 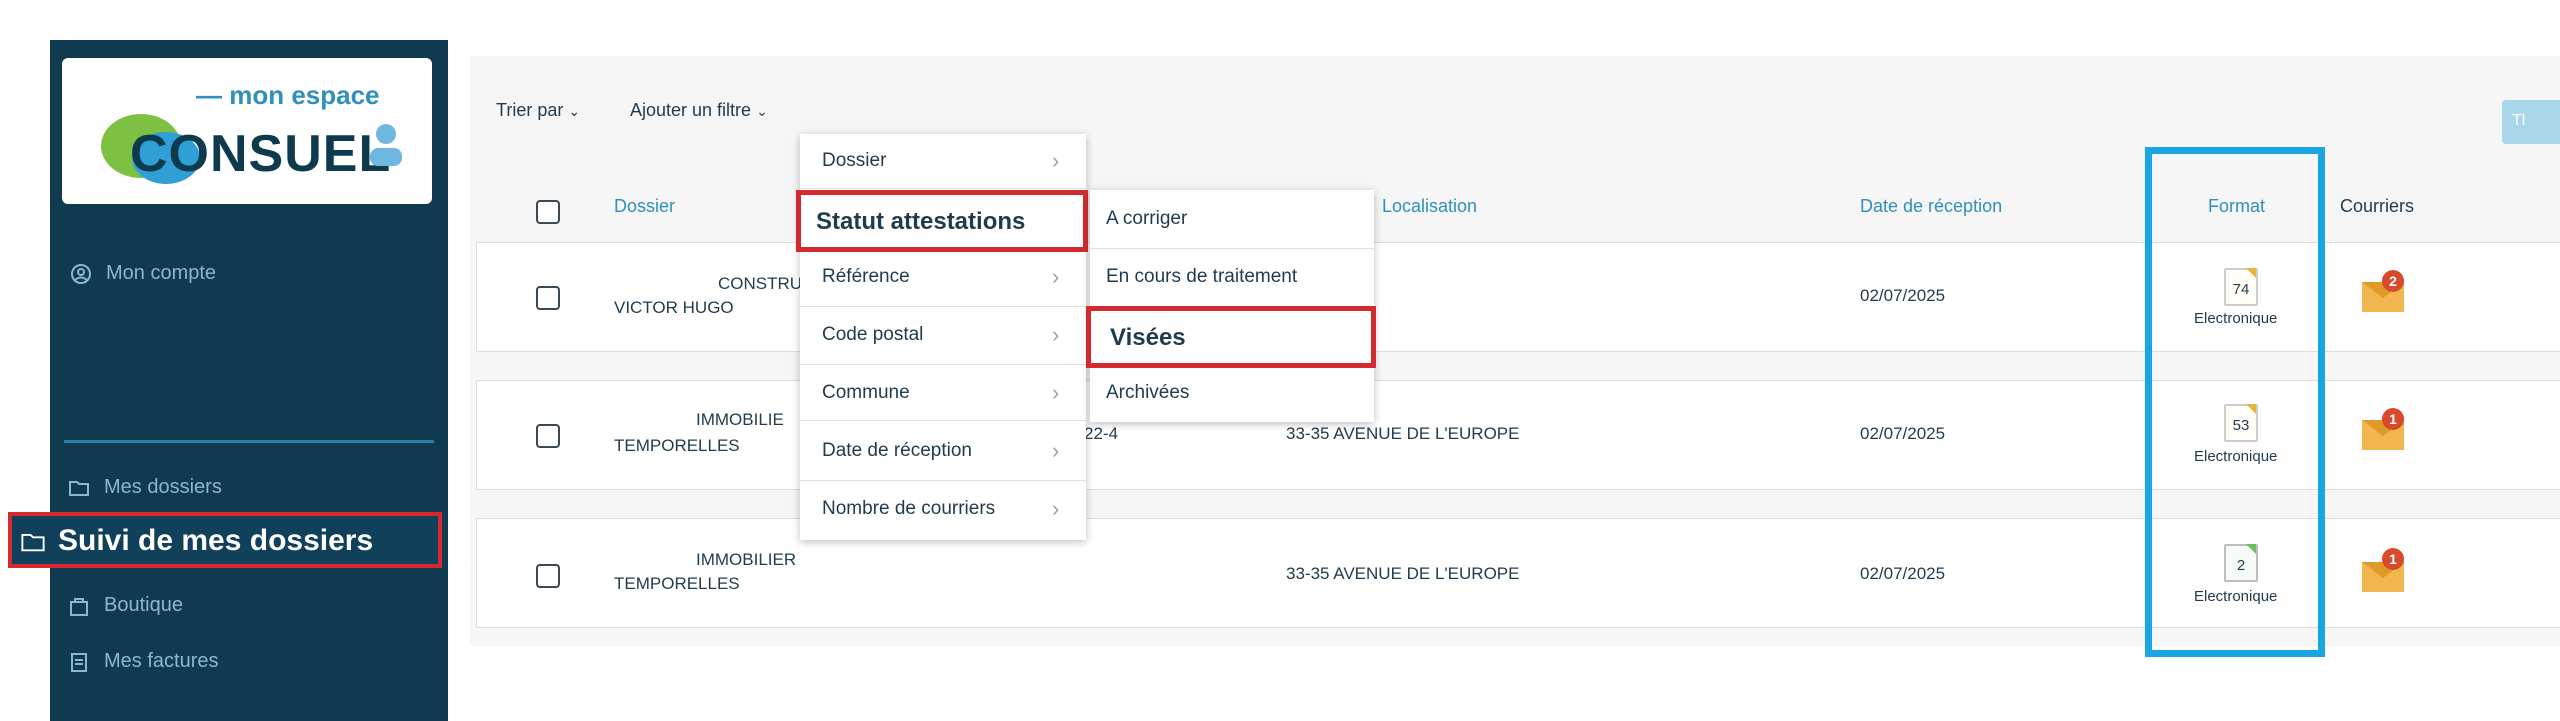 What do you see at coordinates (33, 543) in the screenshot?
I see `folder-outline-icon` at bounding box center [33, 543].